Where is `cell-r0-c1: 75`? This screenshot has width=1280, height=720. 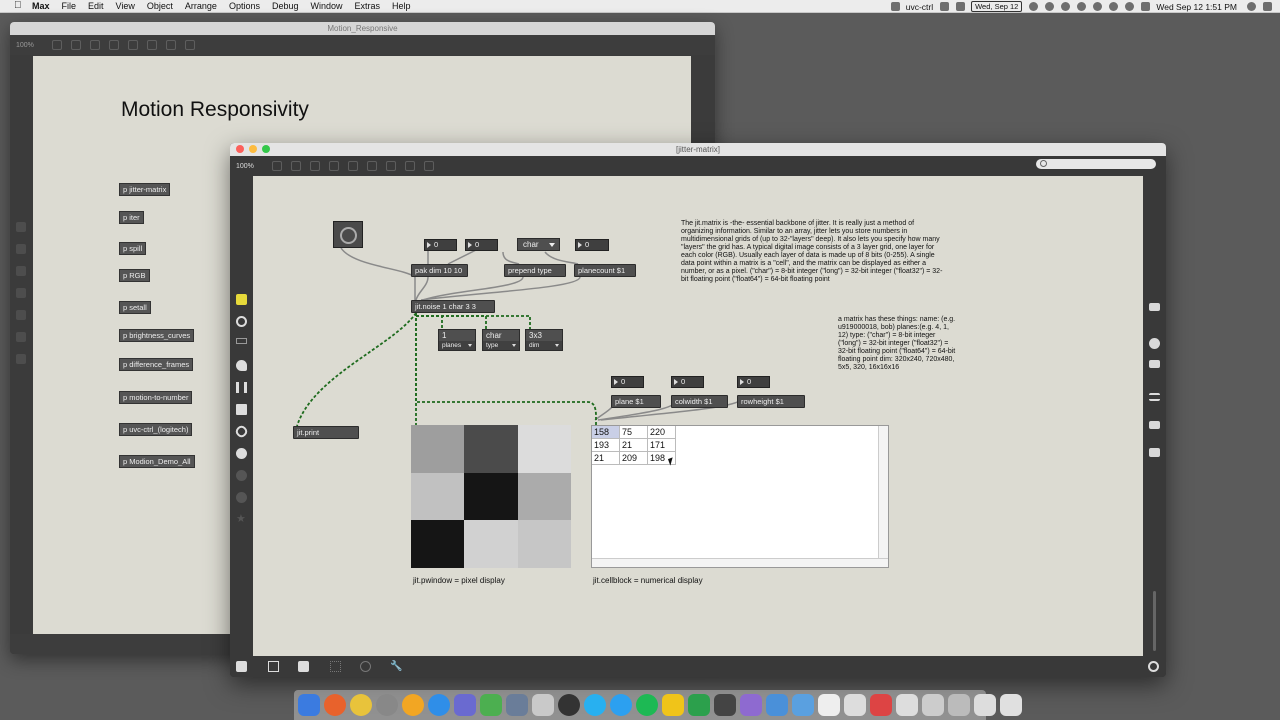 cell-r0-c1: 75 is located at coordinates (634, 432).